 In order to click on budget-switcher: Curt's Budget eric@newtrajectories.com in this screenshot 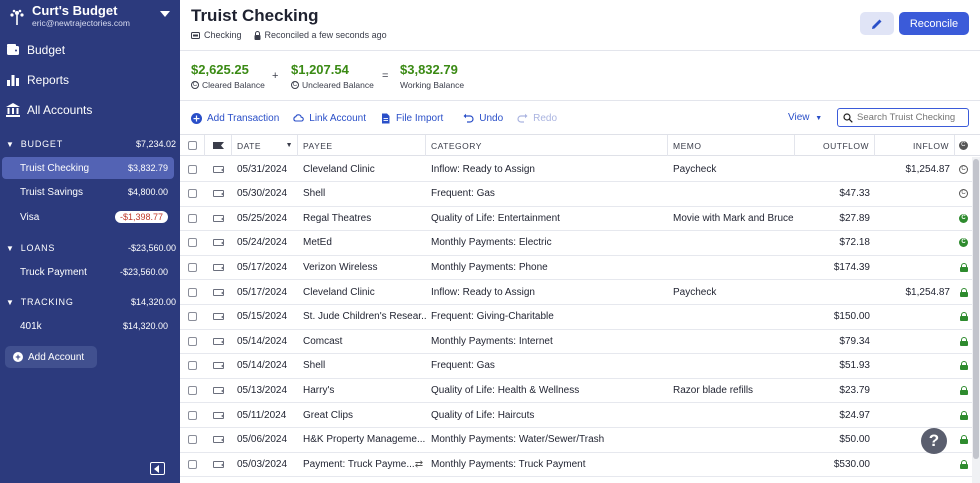, I will do `click(91, 18)`.